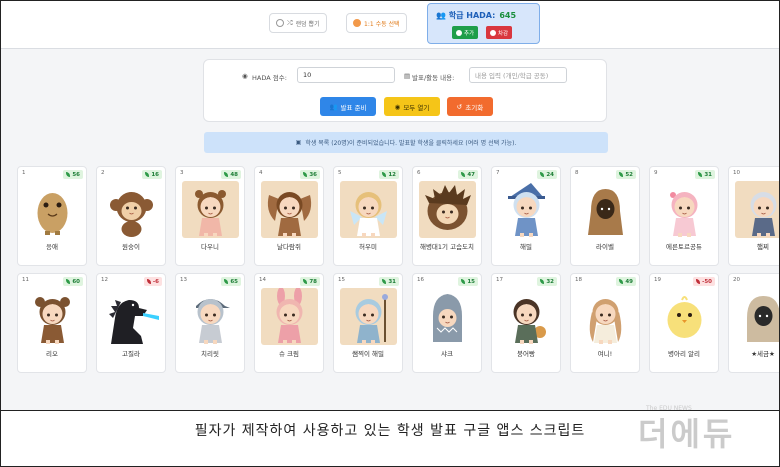 The width and height of the screenshot is (780, 467). I want to click on hada-add-button: 추가, so click(465, 32).